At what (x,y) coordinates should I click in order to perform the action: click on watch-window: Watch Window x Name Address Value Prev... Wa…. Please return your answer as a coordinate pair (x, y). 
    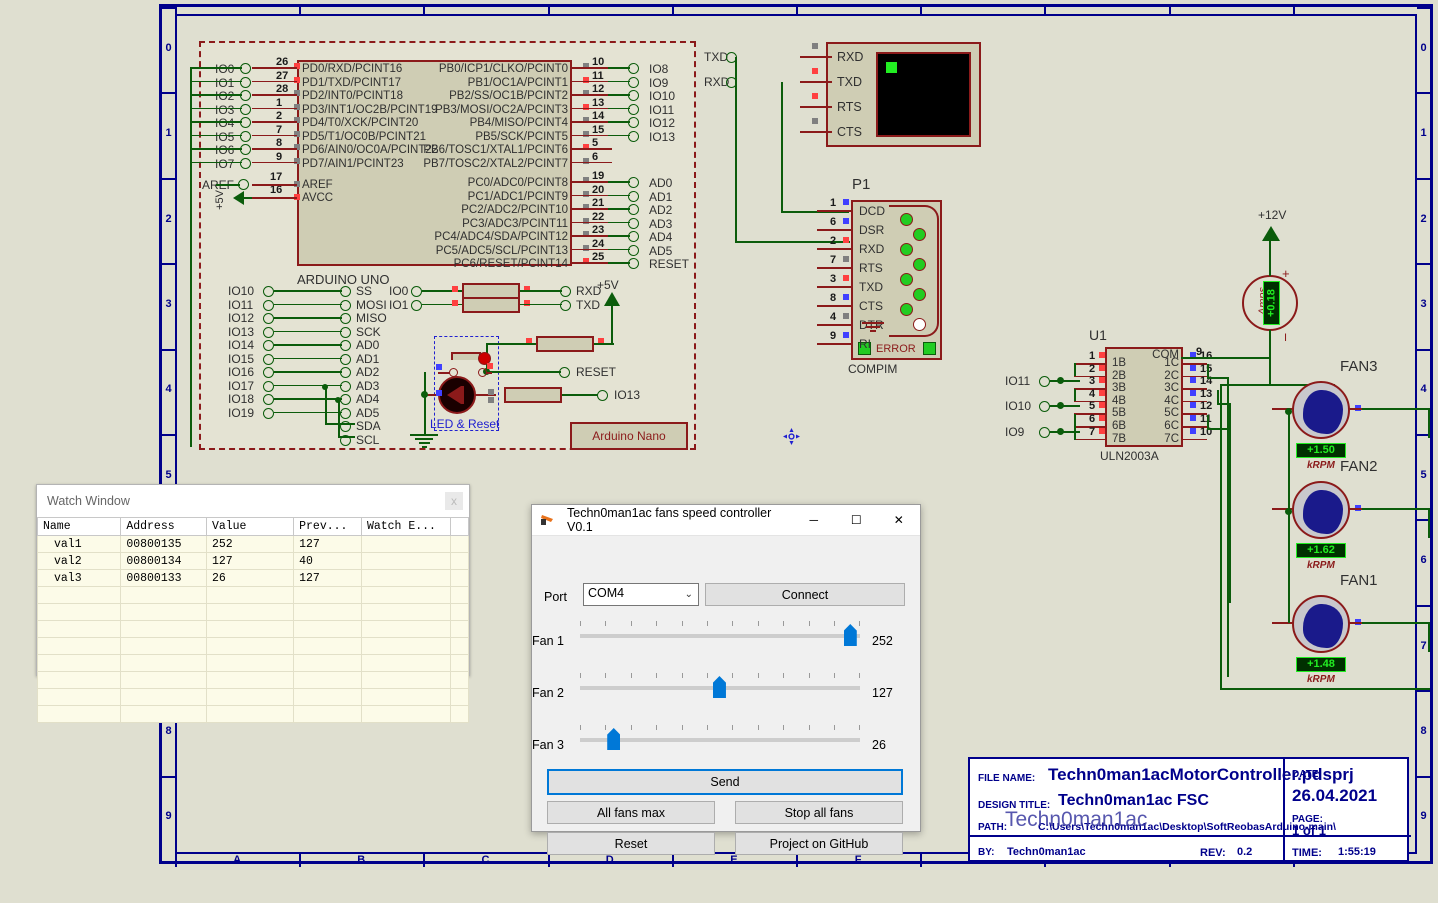
    Looking at the image, I should click on (253, 603).